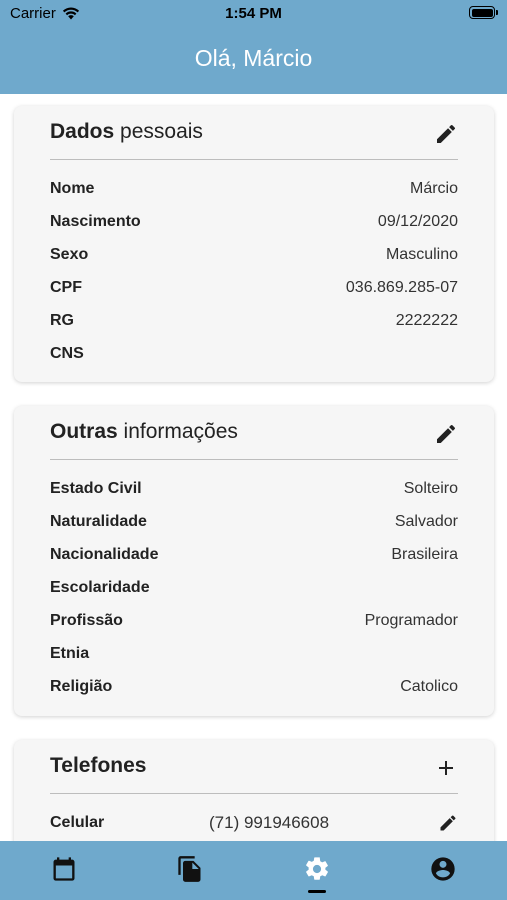 The image size is (507, 900). Describe the element at coordinates (62, 320) in the screenshot. I see `row-label: RG` at that location.